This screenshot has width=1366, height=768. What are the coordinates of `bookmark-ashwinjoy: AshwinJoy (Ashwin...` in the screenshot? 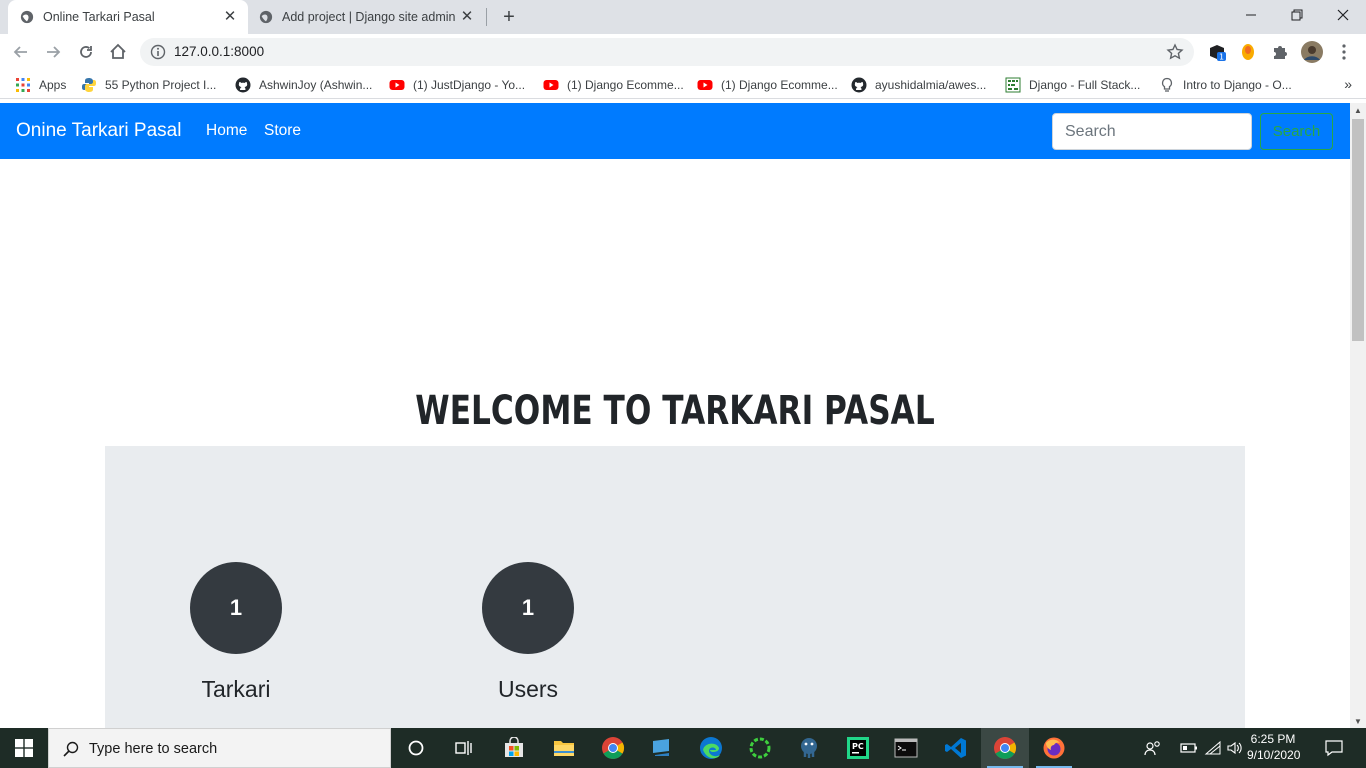 It's located at (303, 85).